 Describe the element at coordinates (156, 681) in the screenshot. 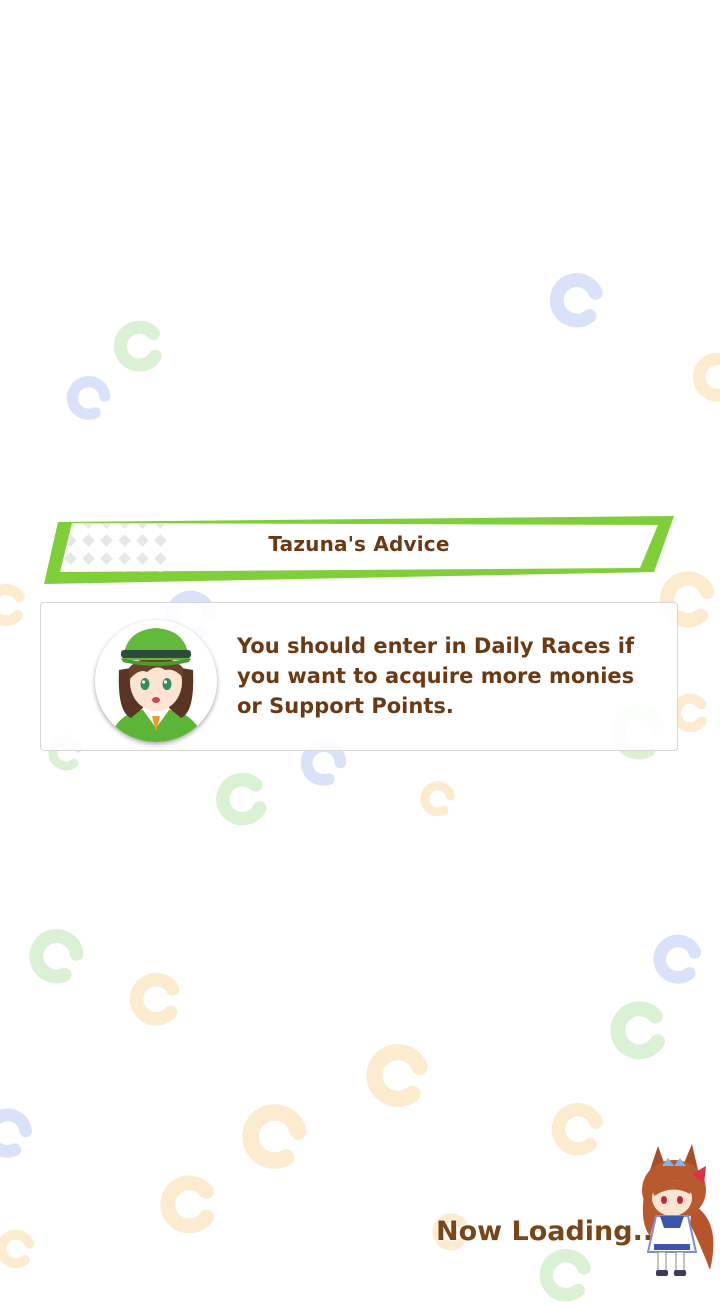

I see `tazuna-portrait-icon` at that location.